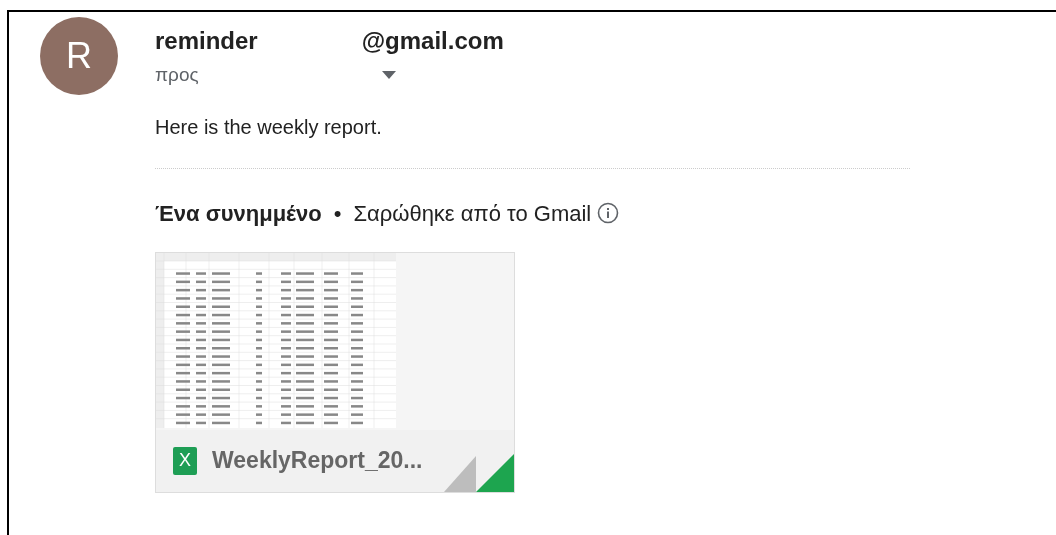  I want to click on recipient-label: προς, so click(177, 75).